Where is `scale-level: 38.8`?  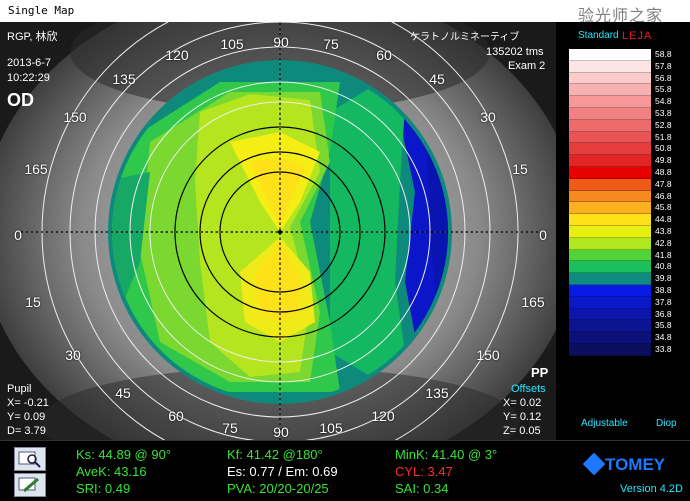
scale-level: 38.8 is located at coordinates (620, 290).